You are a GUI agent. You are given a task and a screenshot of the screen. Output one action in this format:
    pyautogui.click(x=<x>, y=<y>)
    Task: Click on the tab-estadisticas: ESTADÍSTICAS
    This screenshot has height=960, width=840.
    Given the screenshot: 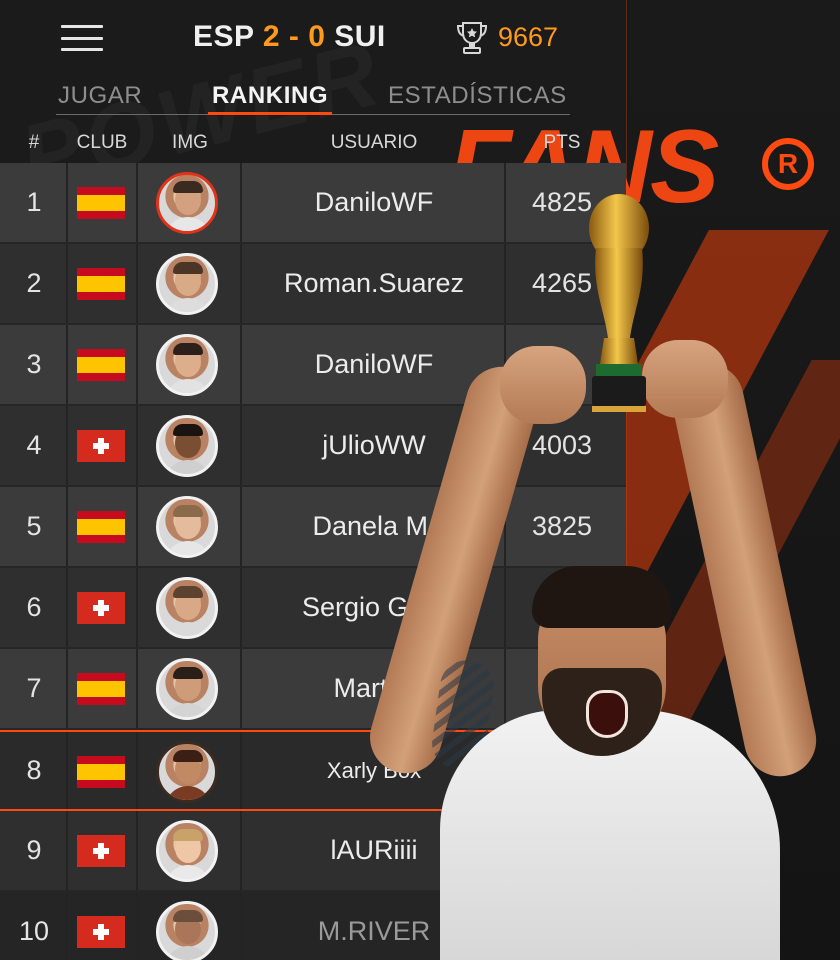 What is the action you would take?
    pyautogui.click(x=477, y=96)
    